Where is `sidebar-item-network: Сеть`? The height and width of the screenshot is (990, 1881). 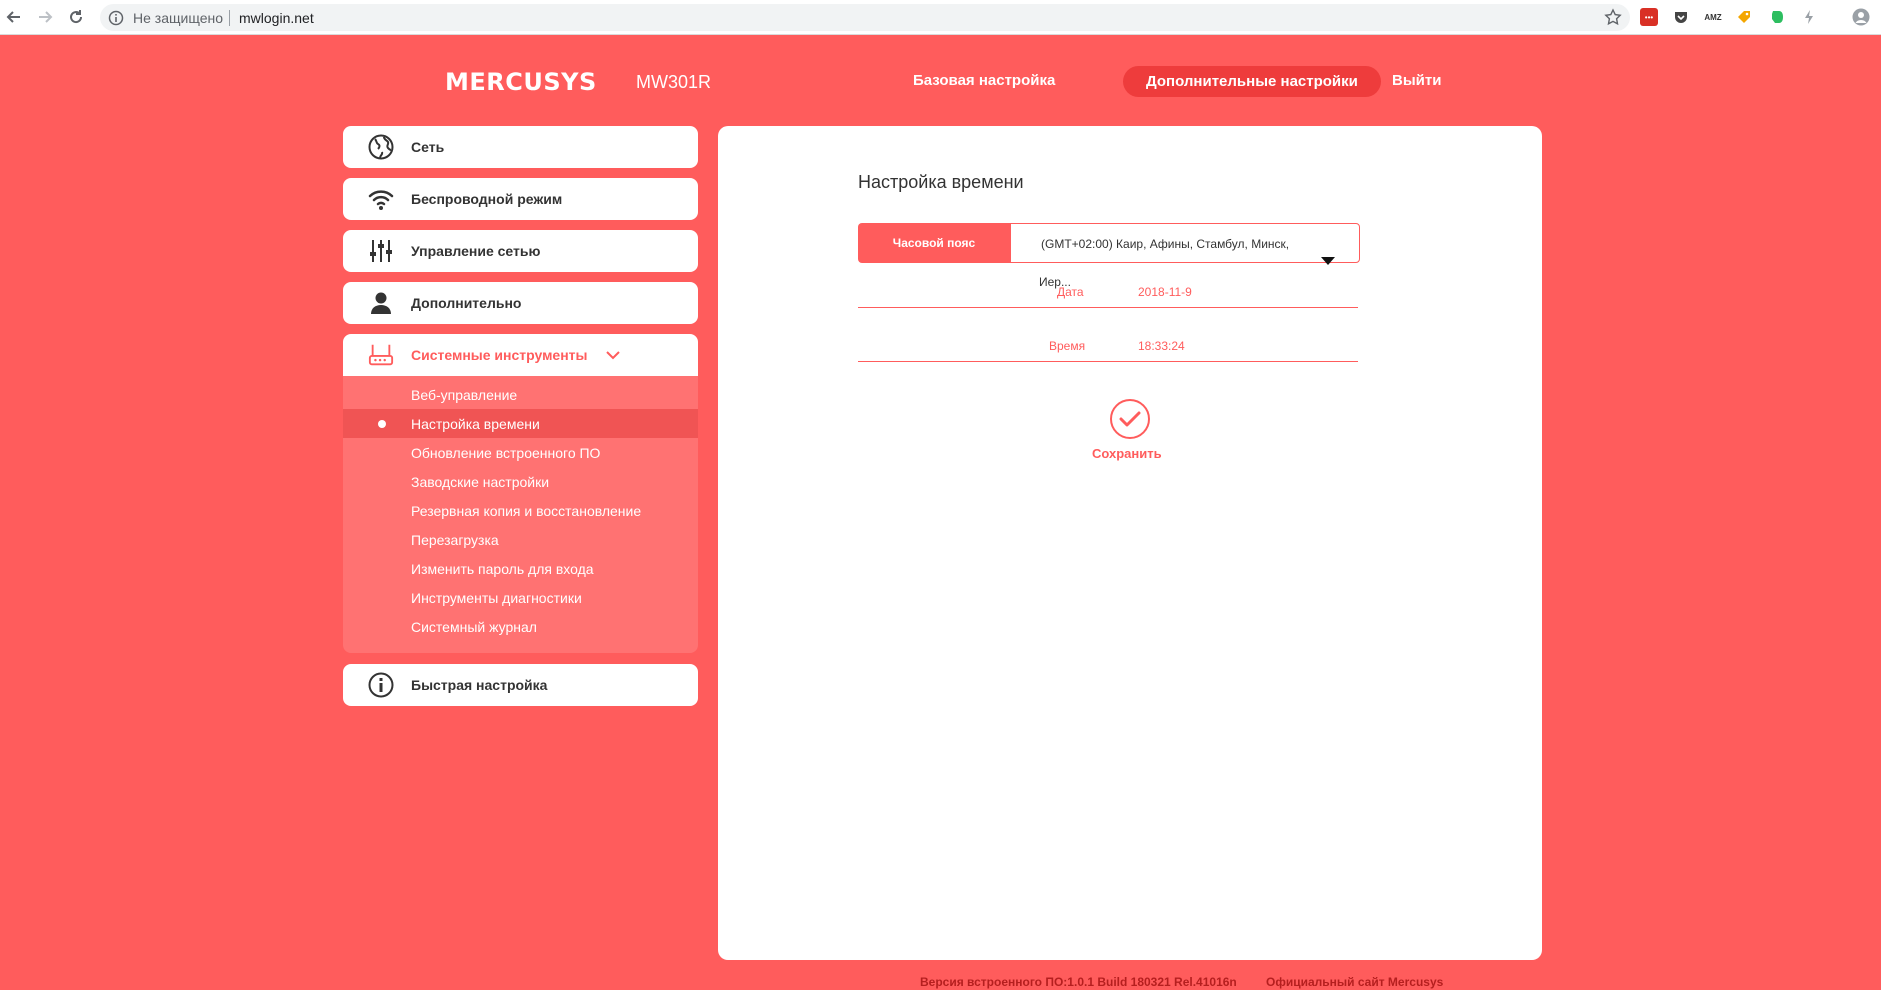
sidebar-item-network: Сеть is located at coordinates (520, 147).